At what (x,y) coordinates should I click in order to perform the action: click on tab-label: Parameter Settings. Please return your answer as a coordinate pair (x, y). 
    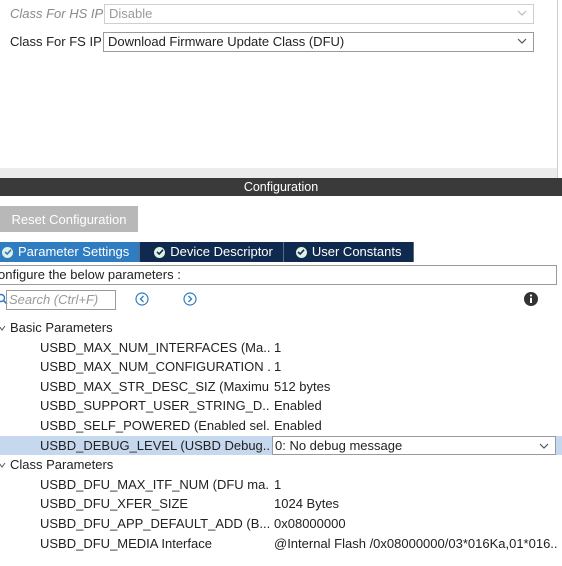
    Looking at the image, I should click on (74, 251).